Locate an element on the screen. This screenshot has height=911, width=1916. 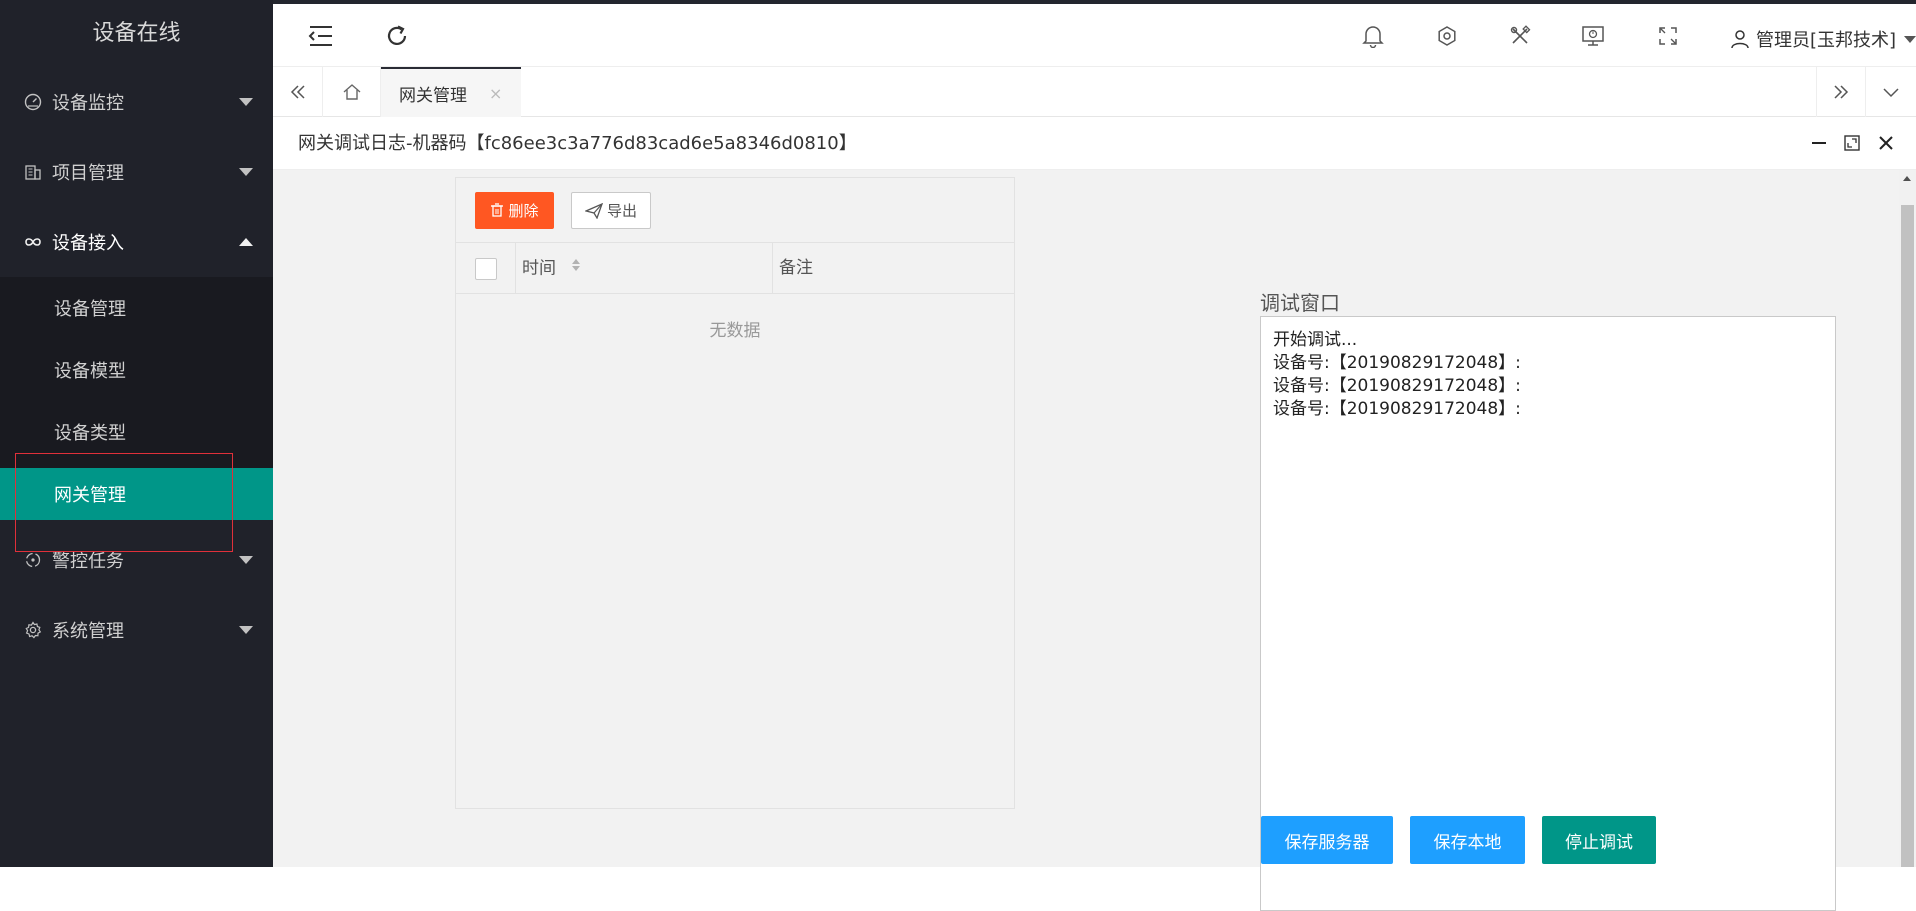
delete-button: 删除 is located at coordinates (514, 210).